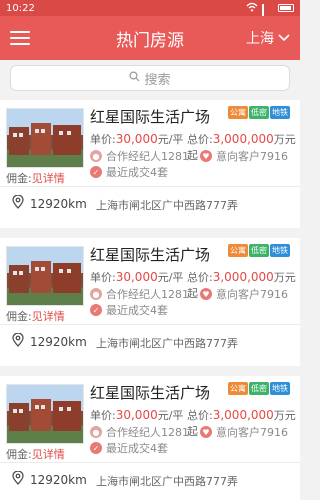 The height and width of the screenshot is (500, 320). What do you see at coordinates (20, 8) in the screenshot?
I see `status-time: 10:22` at bounding box center [20, 8].